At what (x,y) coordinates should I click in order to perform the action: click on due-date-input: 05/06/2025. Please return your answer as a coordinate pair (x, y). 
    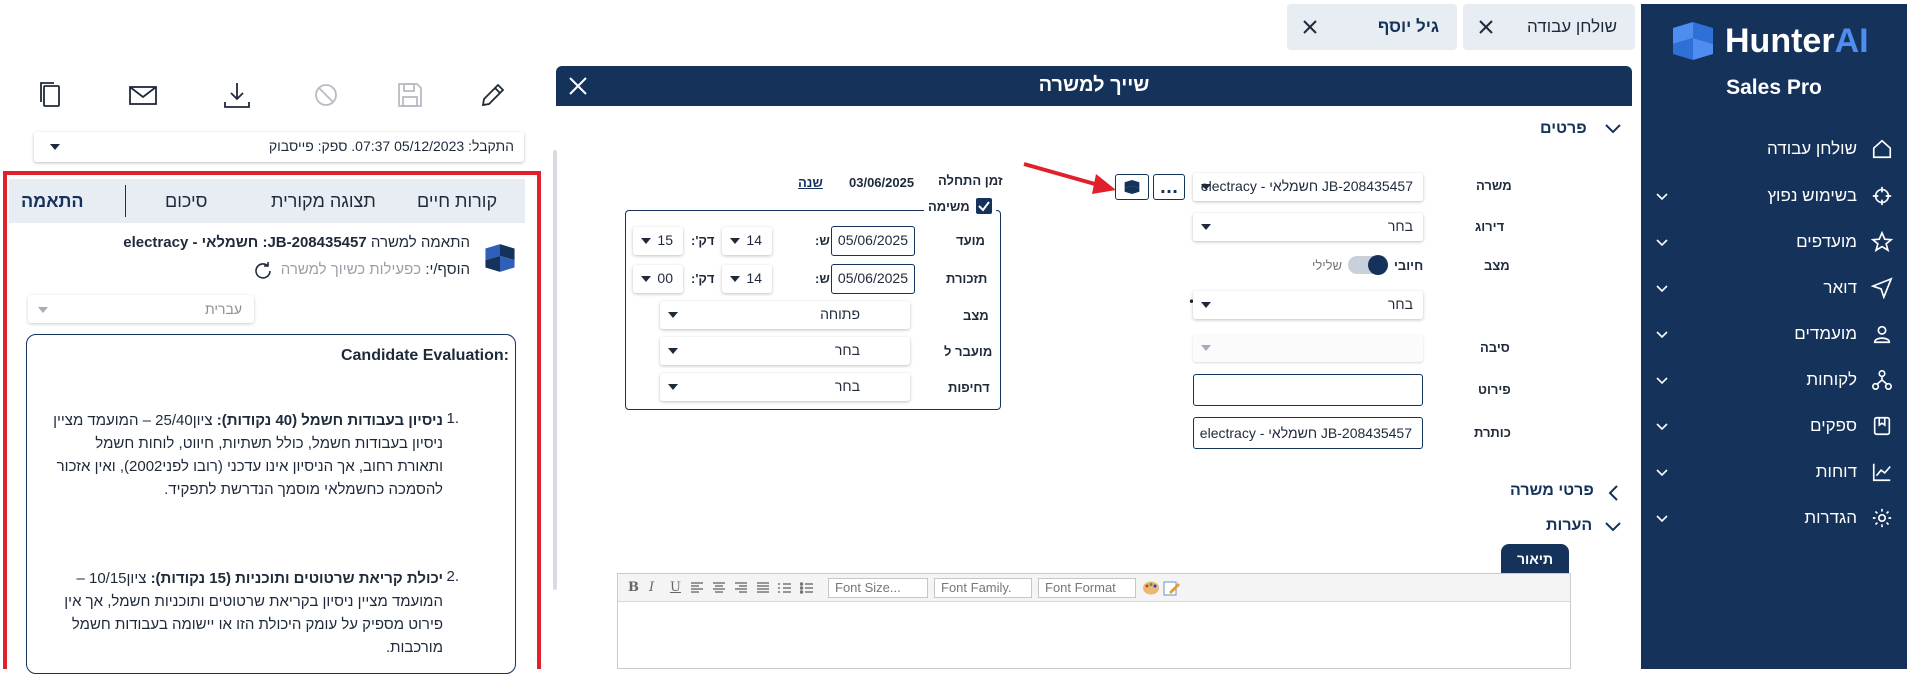
    Looking at the image, I should click on (873, 241).